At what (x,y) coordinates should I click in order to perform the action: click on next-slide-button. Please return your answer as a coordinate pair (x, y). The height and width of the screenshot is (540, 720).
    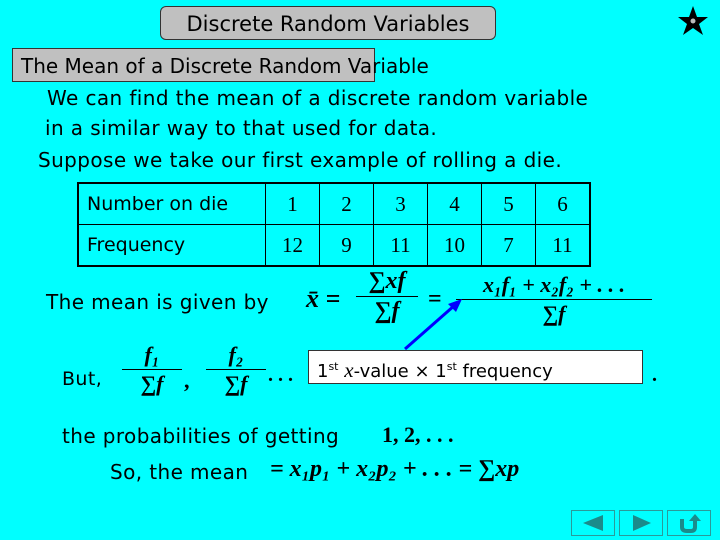
    Looking at the image, I should click on (641, 523).